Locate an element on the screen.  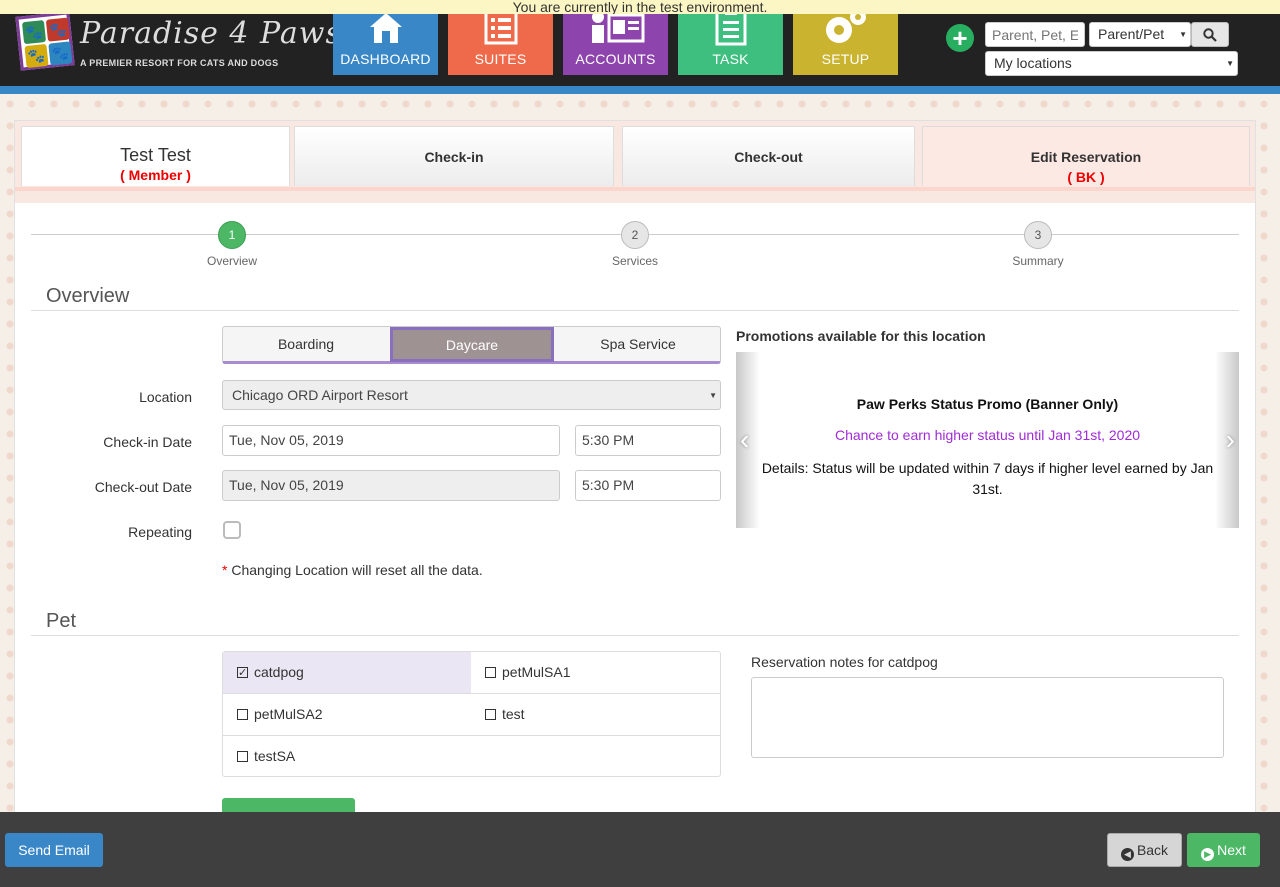
pet-divider is located at coordinates (635, 635).